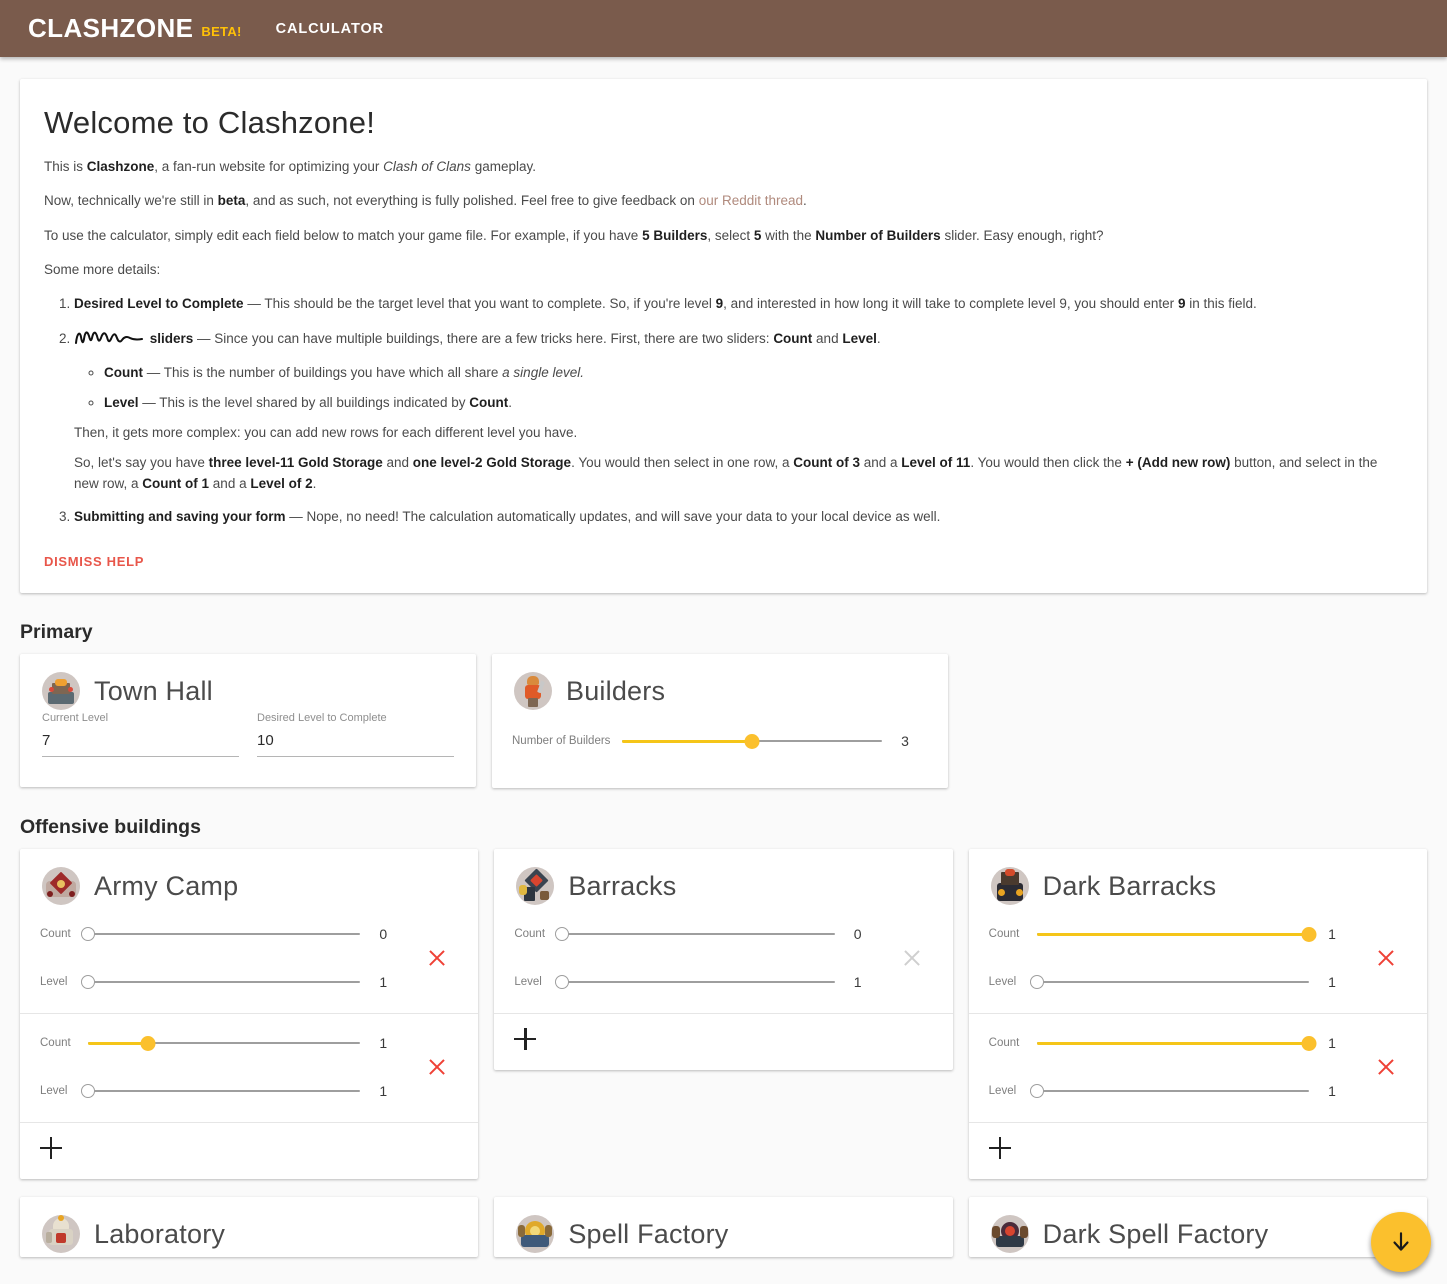 The height and width of the screenshot is (1284, 1447). I want to click on reddit-thread-link: our Reddit thread, so click(751, 200).